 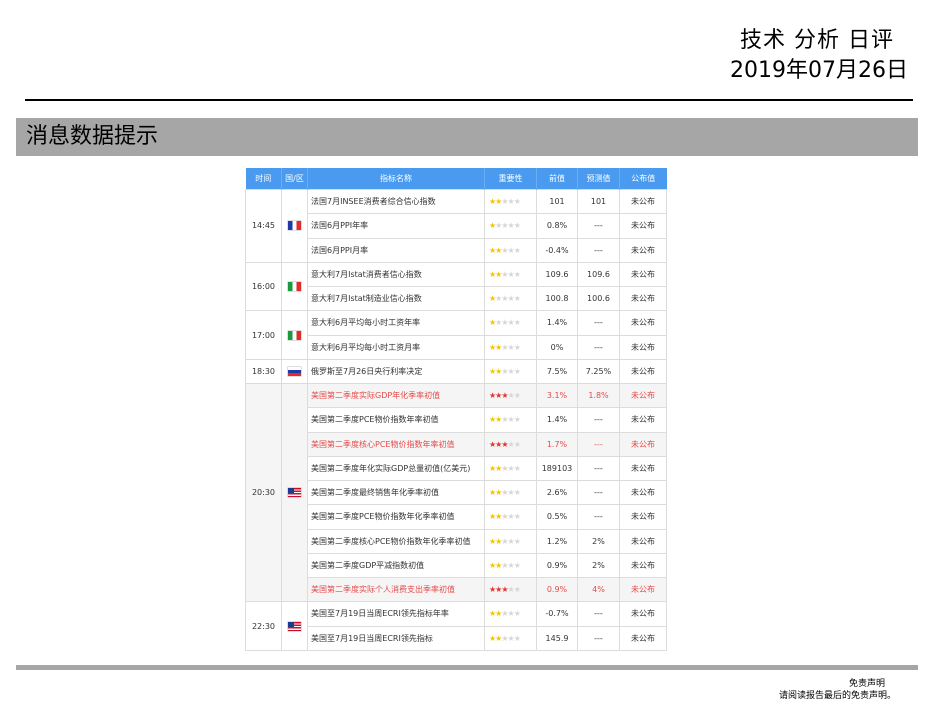 I want to click on table-row: 16:00 意大利7月Istat消费者信心指数 ★★★★★ 109.6 109.6 未公布, so click(x=456, y=286).